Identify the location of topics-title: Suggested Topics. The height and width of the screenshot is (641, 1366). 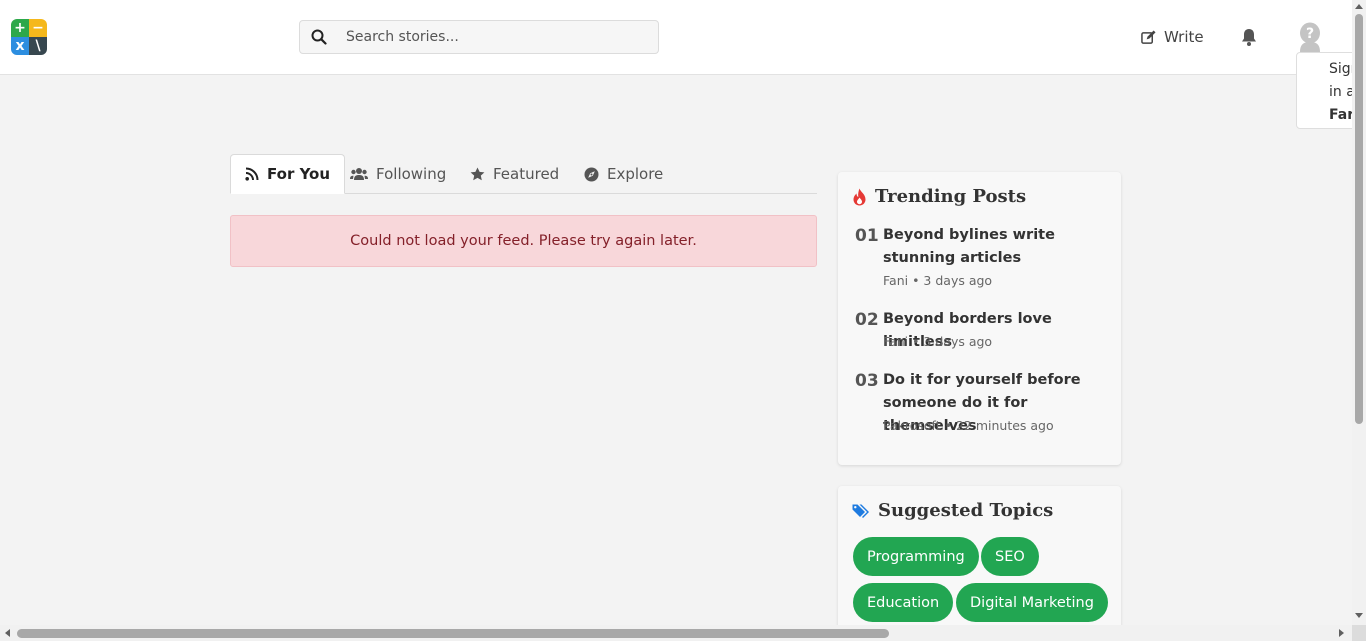
(966, 510).